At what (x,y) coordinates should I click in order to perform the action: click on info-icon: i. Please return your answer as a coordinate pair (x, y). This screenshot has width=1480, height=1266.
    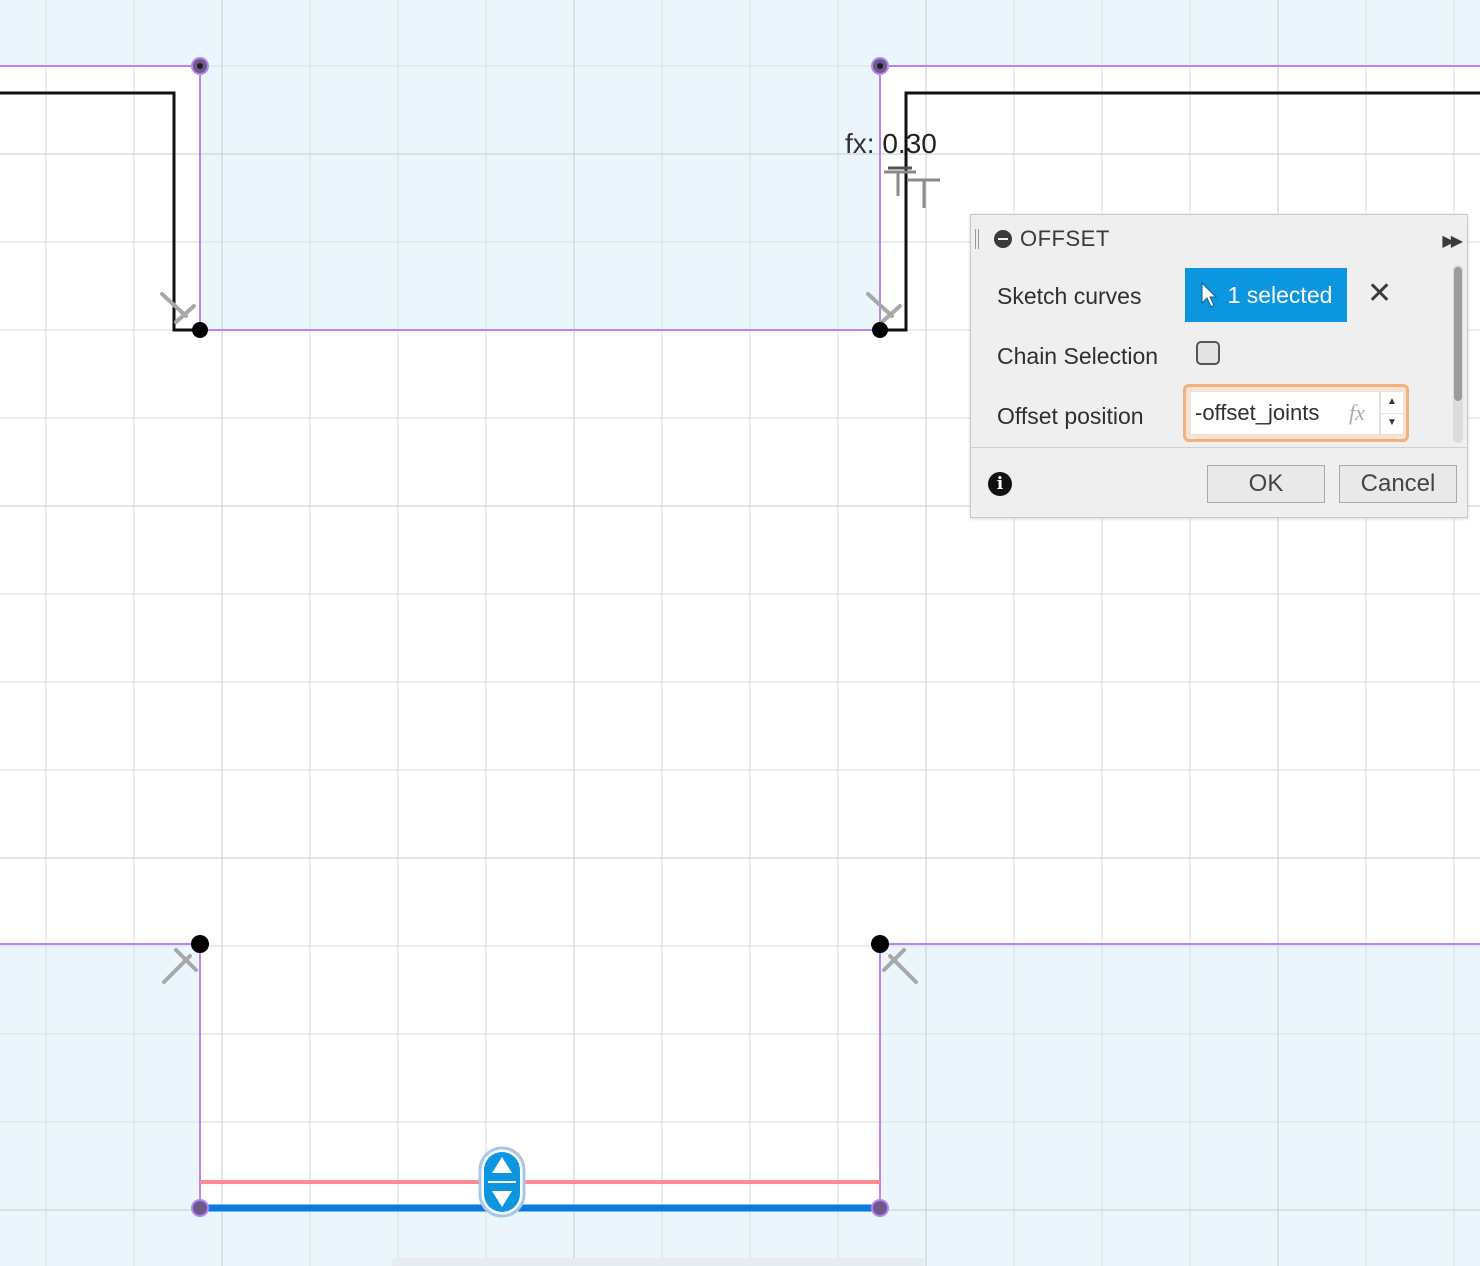
    Looking at the image, I should click on (1000, 484).